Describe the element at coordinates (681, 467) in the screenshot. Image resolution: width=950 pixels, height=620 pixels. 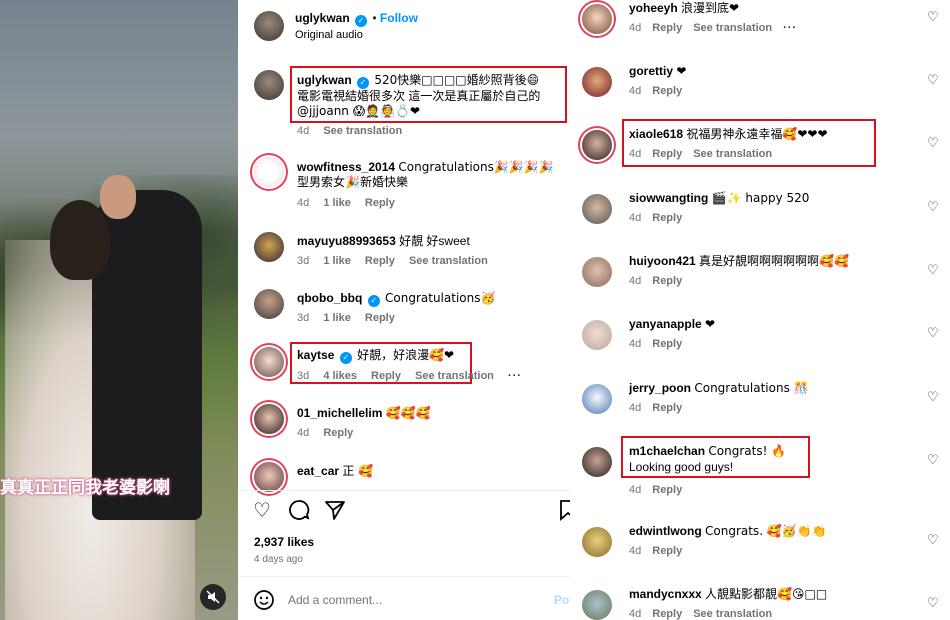
I see `comment-text: Looking good guys!` at that location.